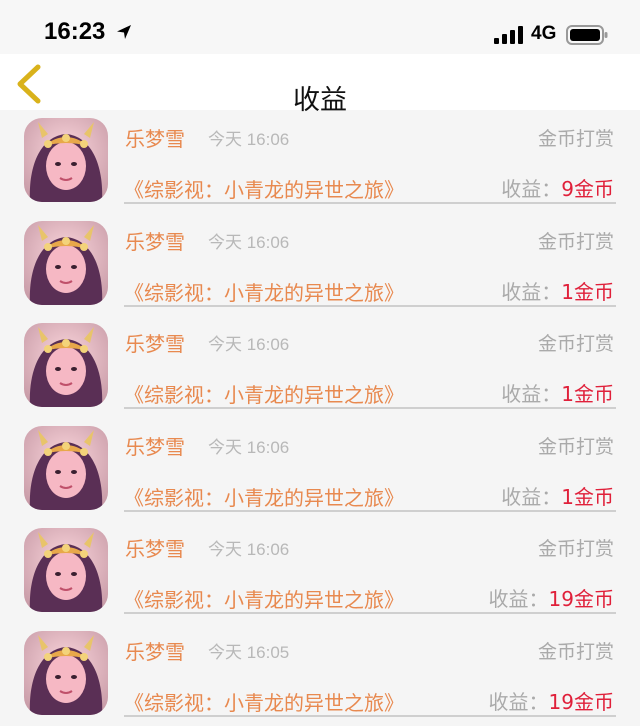  I want to click on timestamp: 今天 16:05, so click(249, 652).